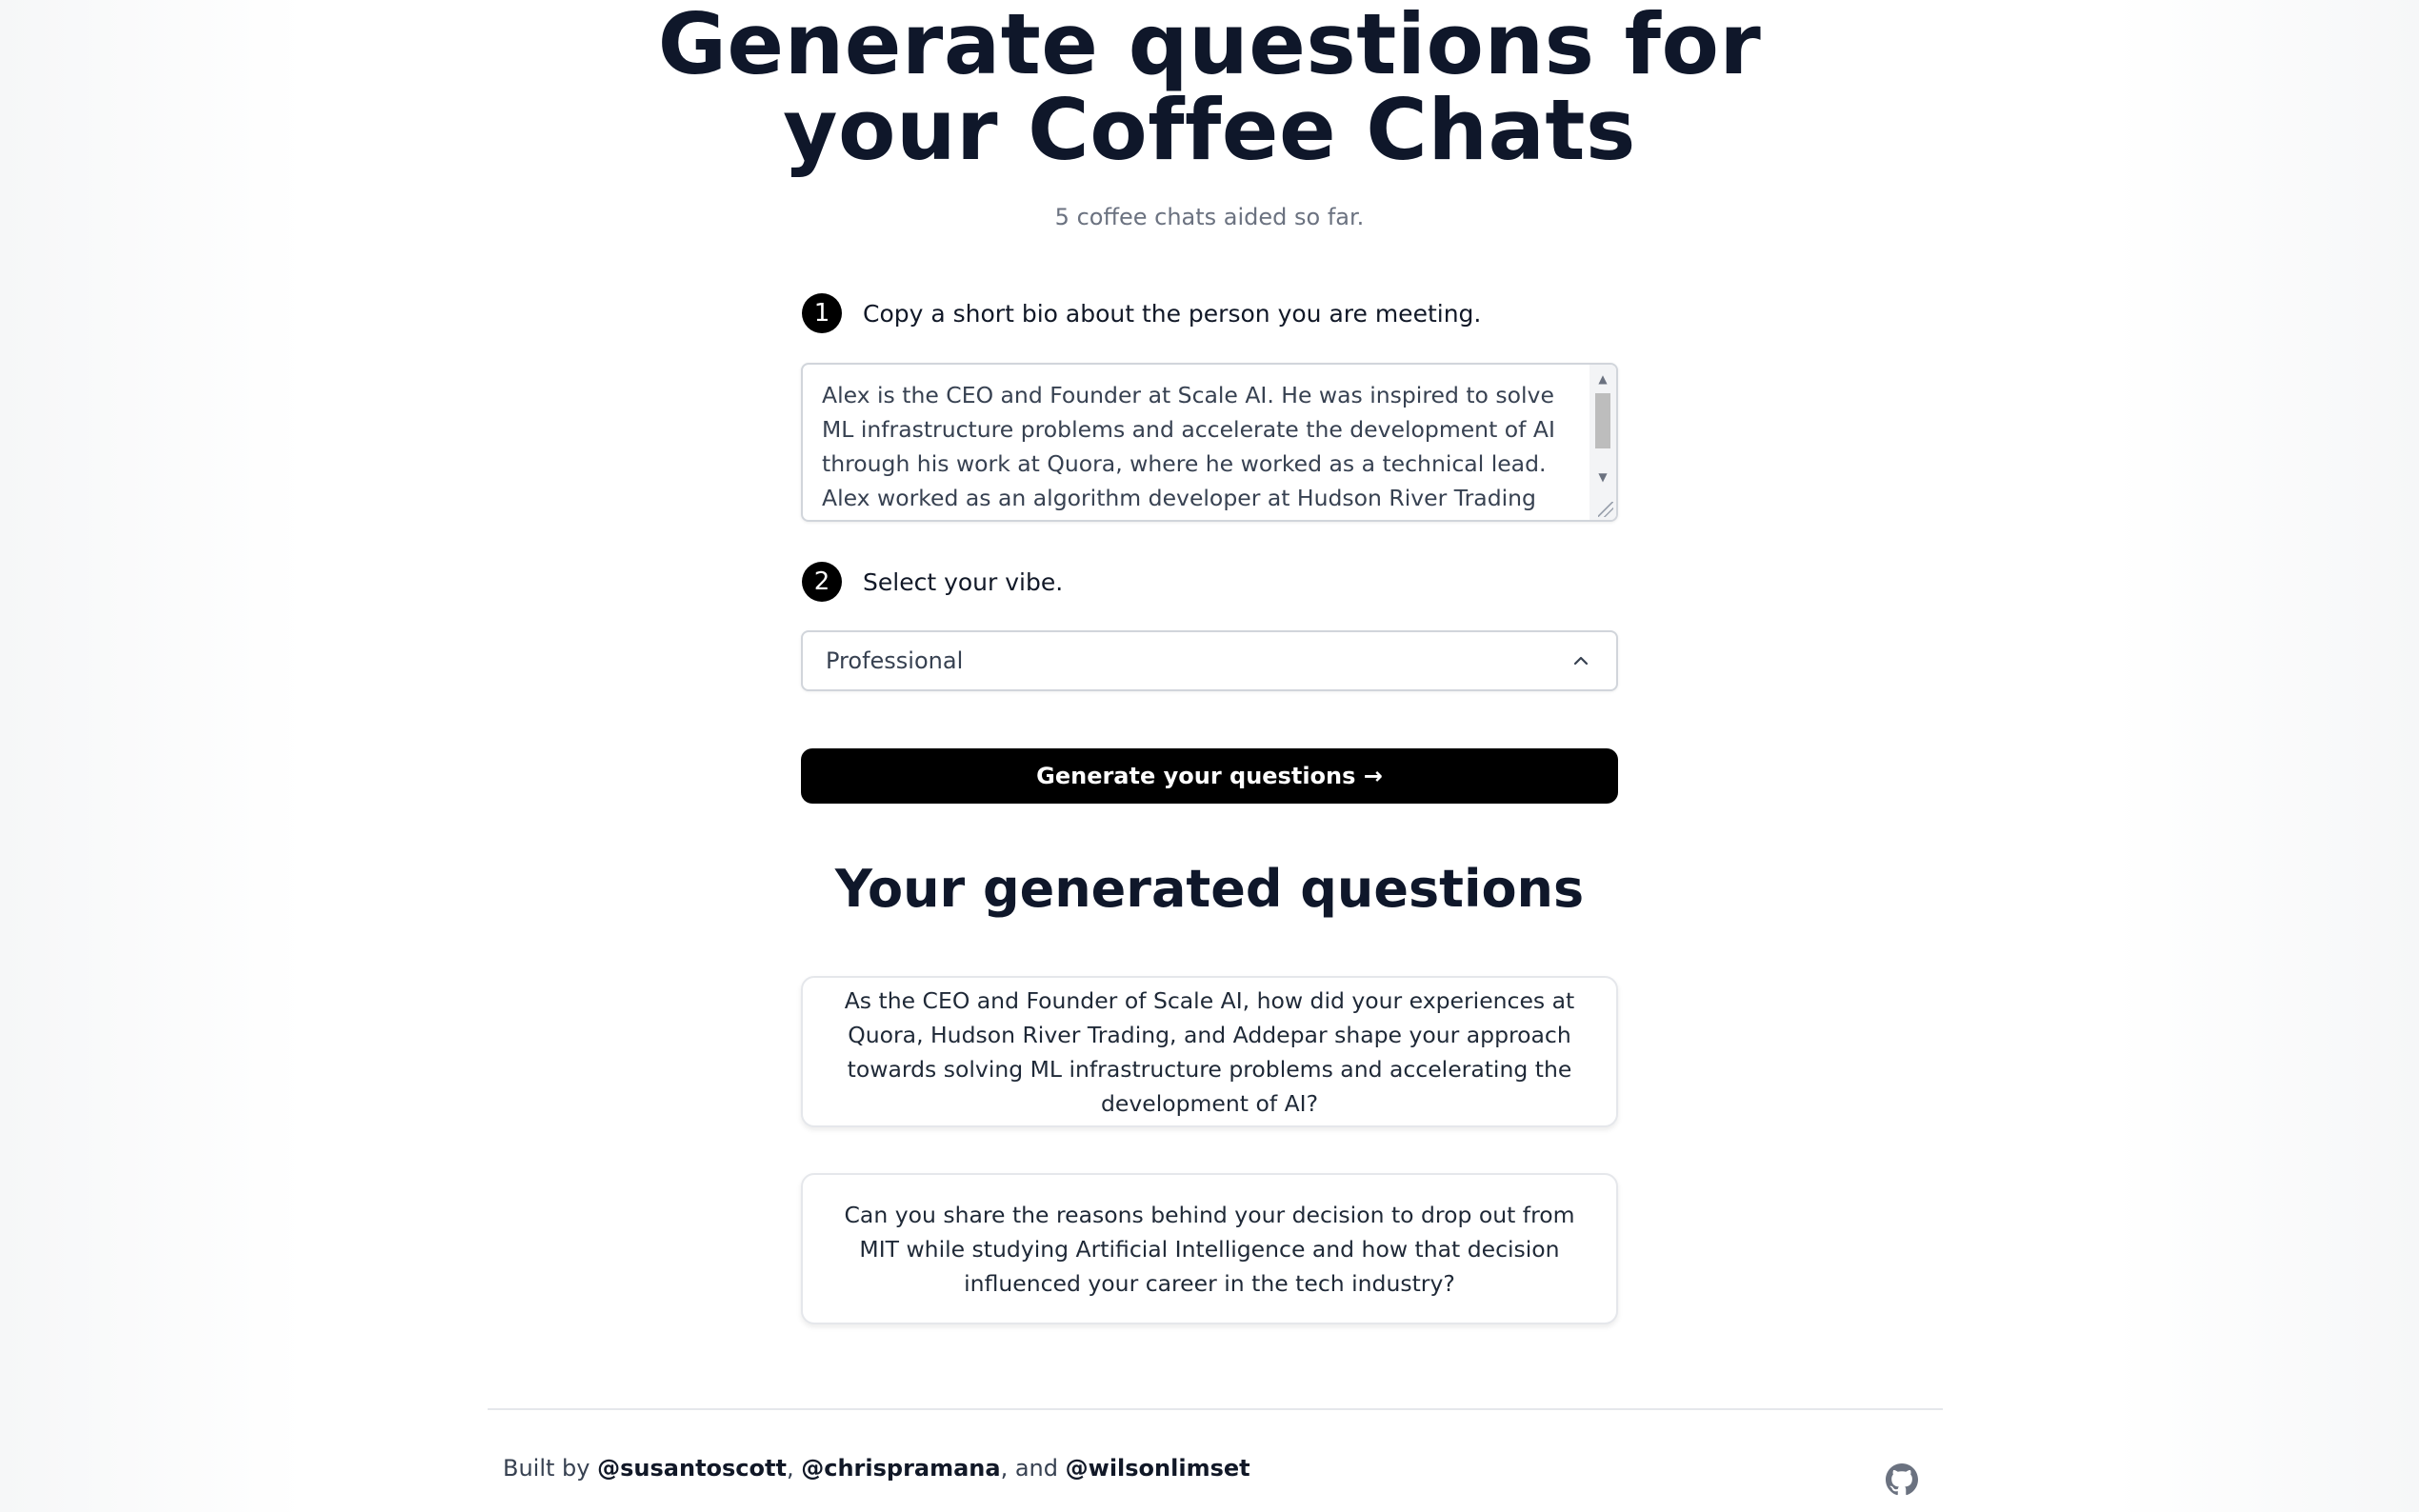 This screenshot has height=1512, width=2419. Describe the element at coordinates (1209, 46) in the screenshot. I see `page-title-line-1: Generate questions for` at that location.